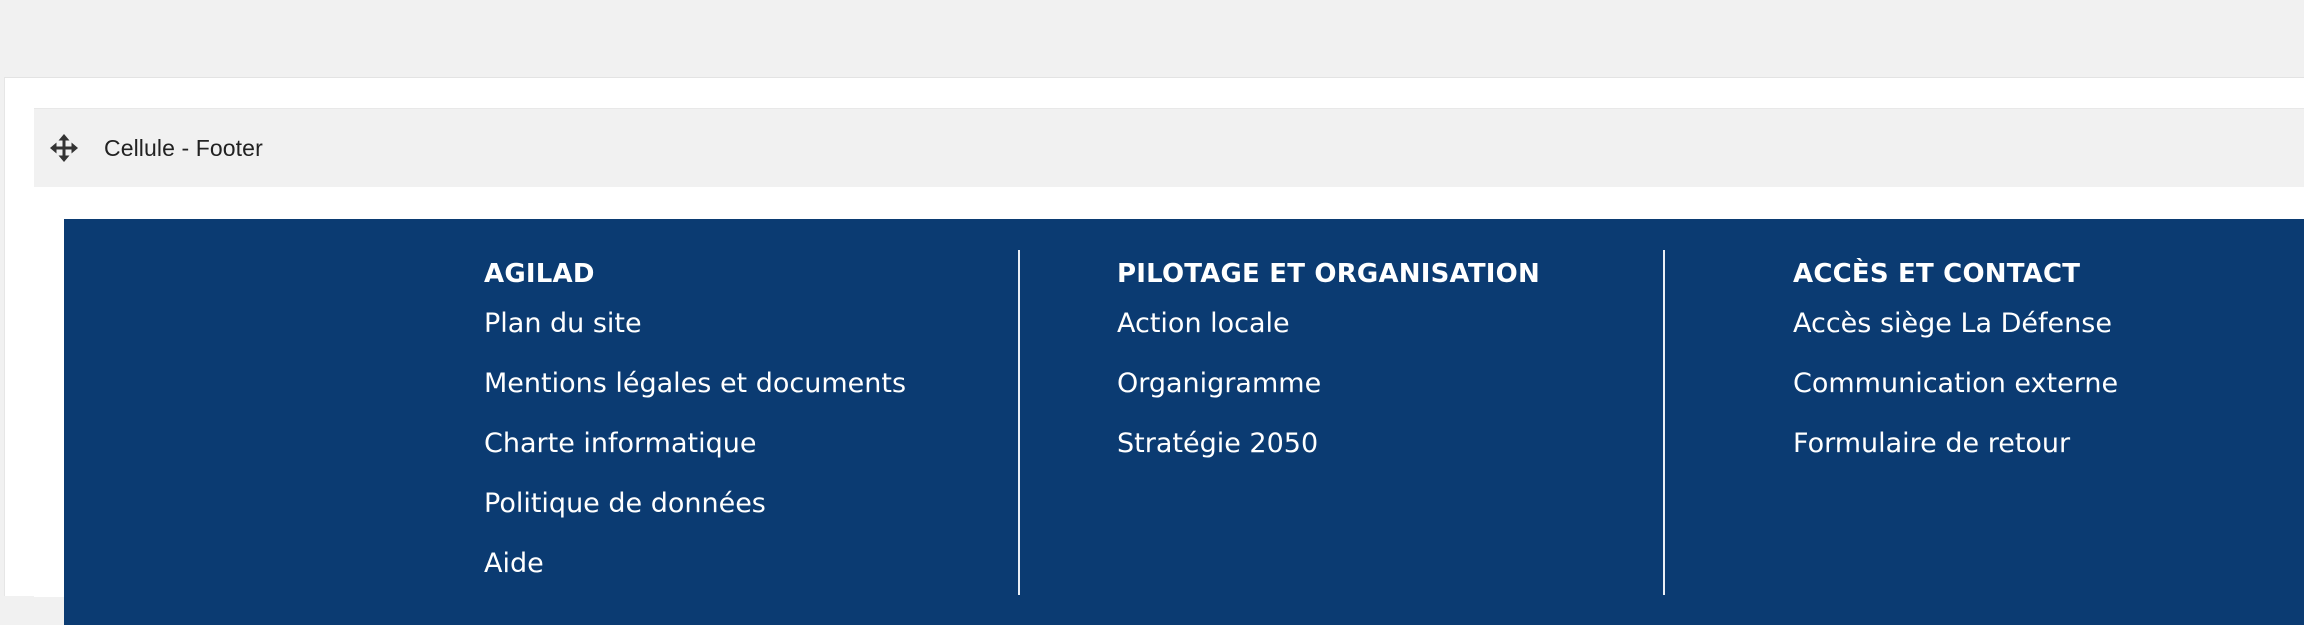 This screenshot has width=2304, height=625. I want to click on list-item: Plan du site, so click(695, 337).